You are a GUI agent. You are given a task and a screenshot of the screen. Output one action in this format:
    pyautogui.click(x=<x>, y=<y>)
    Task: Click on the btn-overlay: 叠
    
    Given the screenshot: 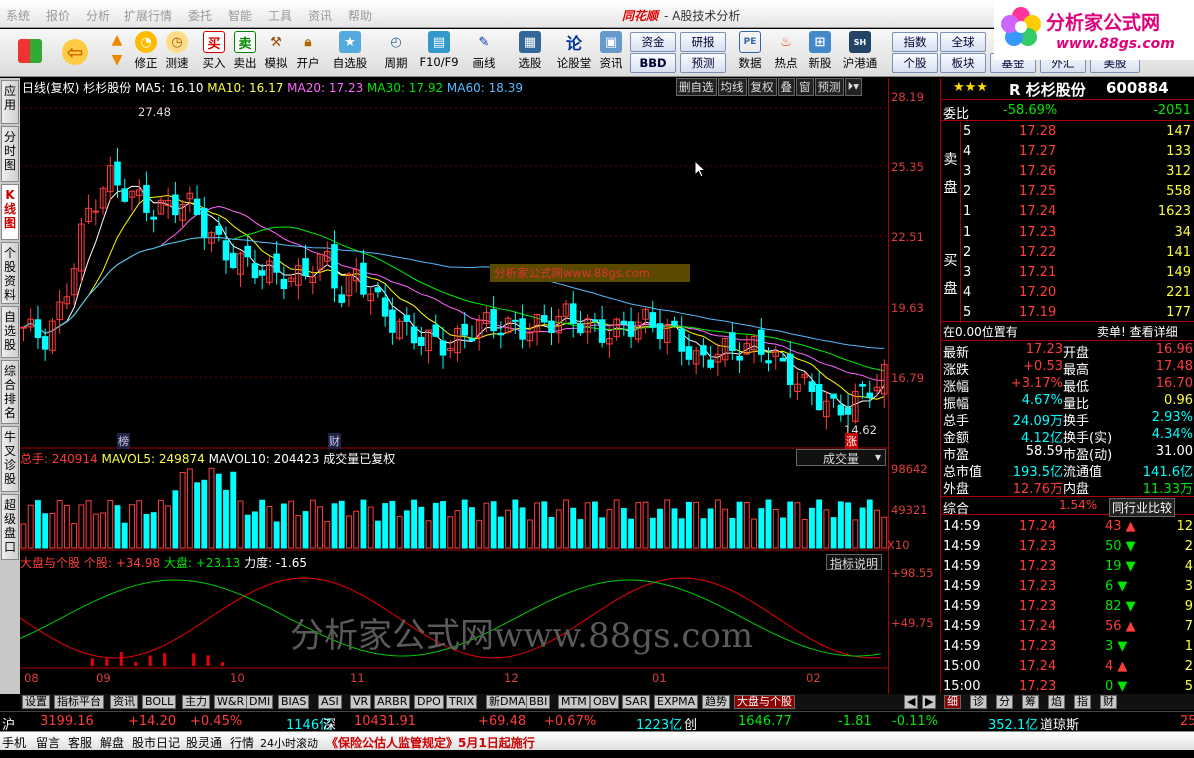 What is the action you would take?
    pyautogui.click(x=786, y=87)
    